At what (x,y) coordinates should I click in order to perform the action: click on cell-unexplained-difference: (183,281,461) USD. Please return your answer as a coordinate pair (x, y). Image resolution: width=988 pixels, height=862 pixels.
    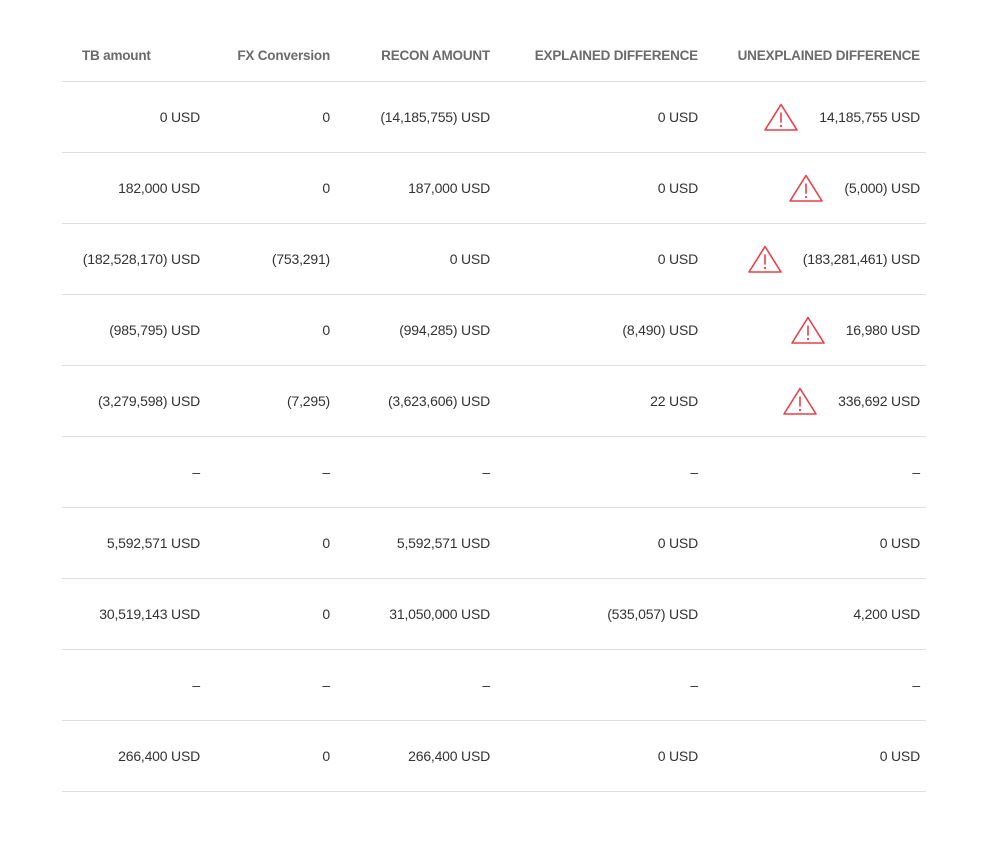
    Looking at the image, I should click on (815, 259).